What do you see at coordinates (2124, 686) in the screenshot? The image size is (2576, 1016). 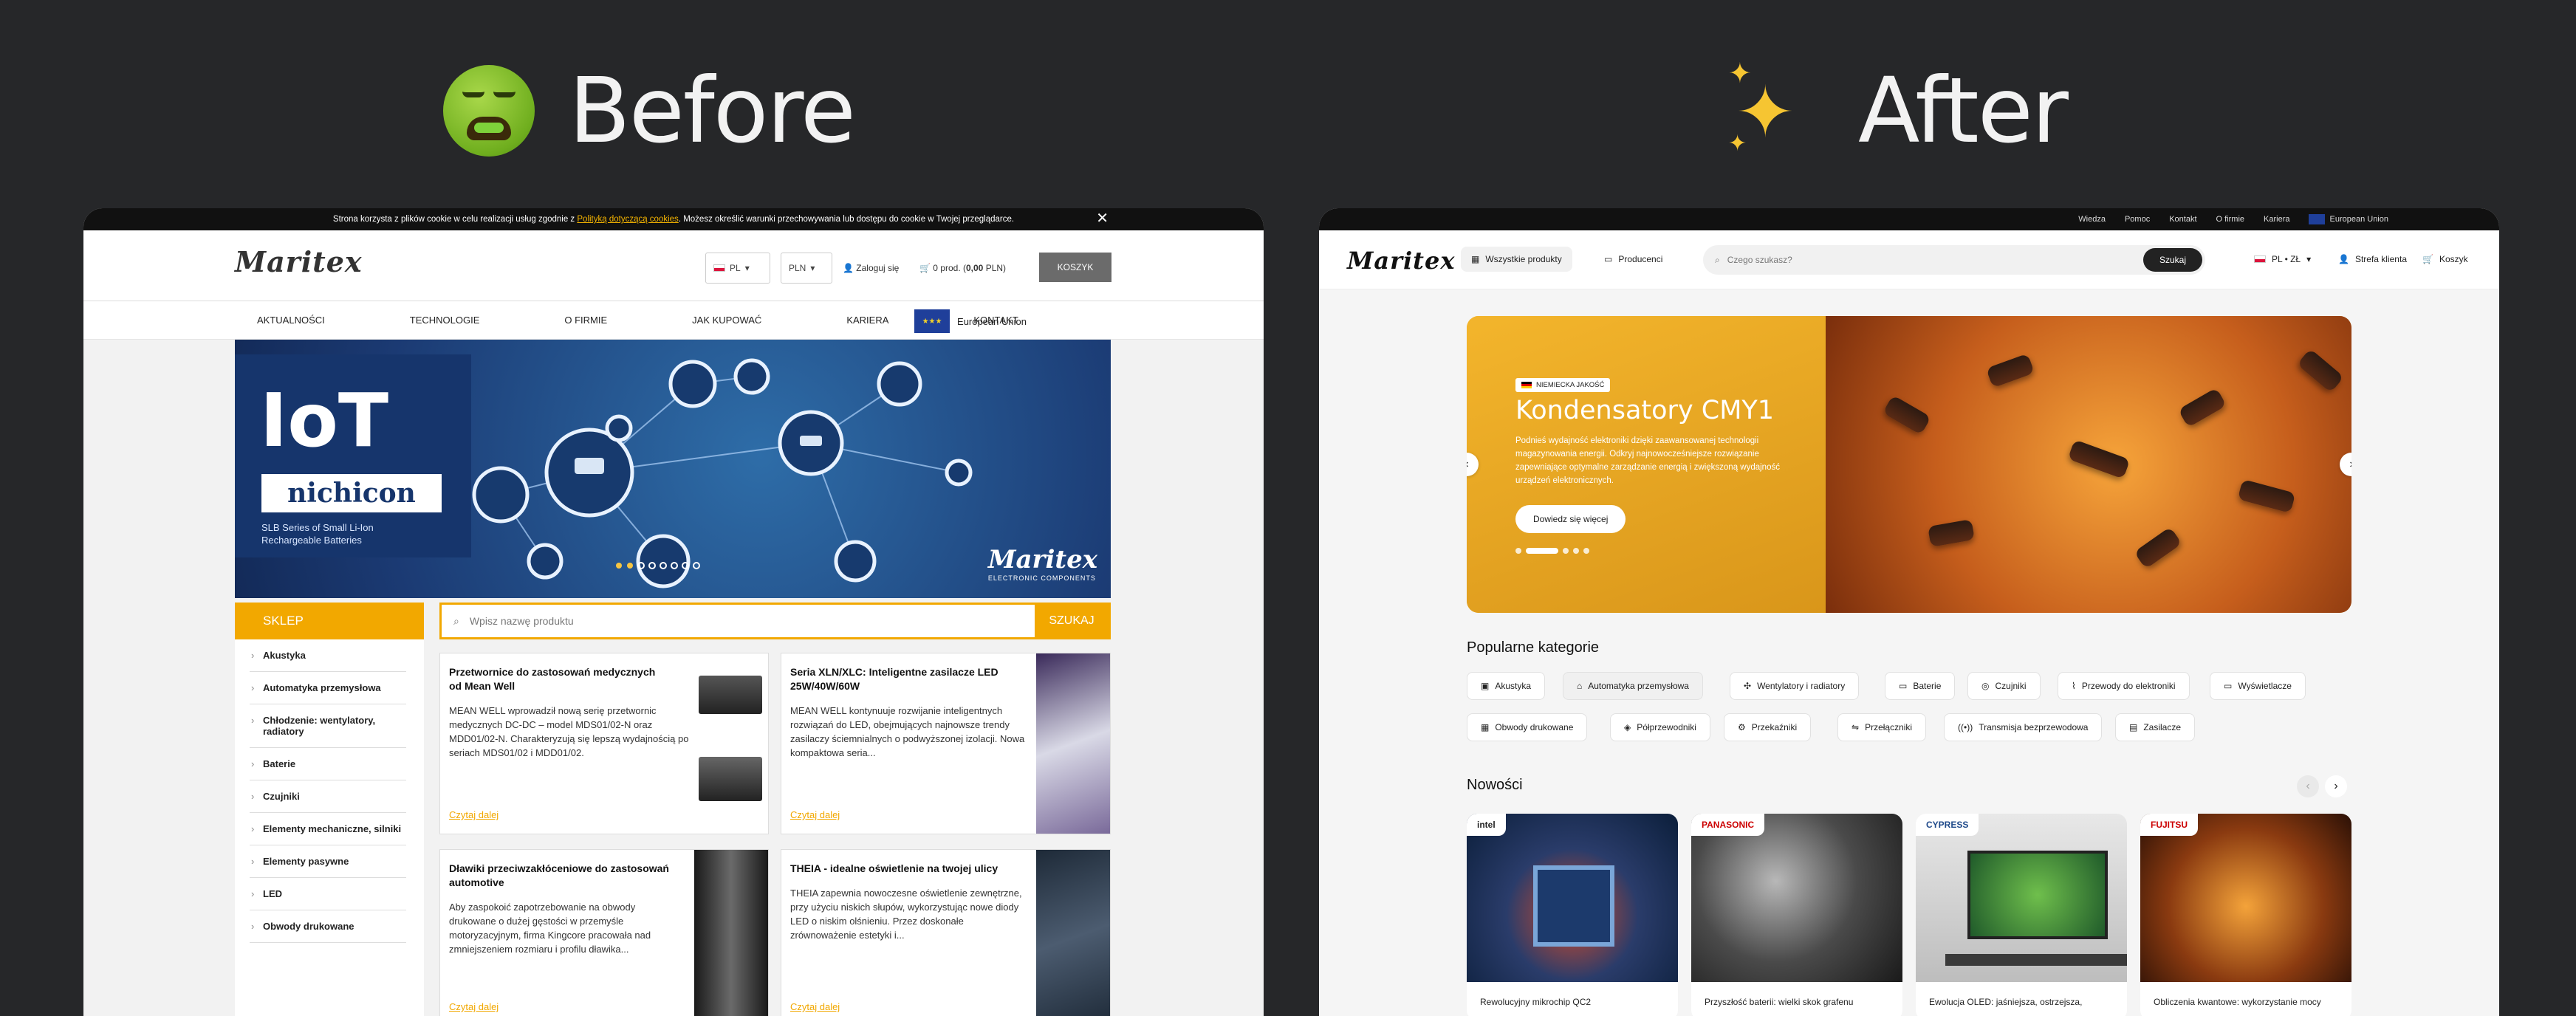 I see `category-chip: ⌇ Przewody do elektroniki` at bounding box center [2124, 686].